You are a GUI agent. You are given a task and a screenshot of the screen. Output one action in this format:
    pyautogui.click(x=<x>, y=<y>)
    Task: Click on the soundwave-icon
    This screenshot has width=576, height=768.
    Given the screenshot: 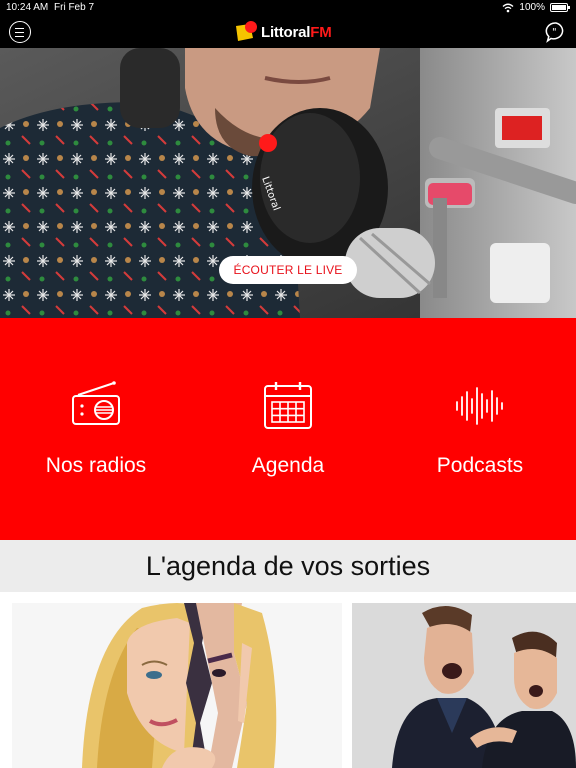 What is the action you would take?
    pyautogui.click(x=479, y=406)
    